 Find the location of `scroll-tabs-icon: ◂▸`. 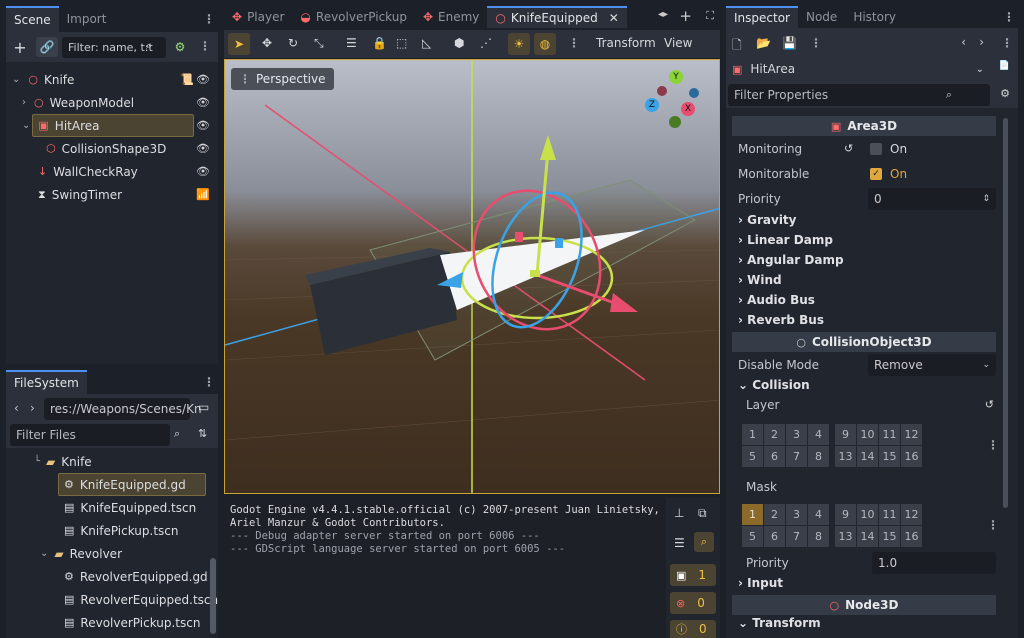

scroll-tabs-icon: ◂▸ is located at coordinates (663, 14).